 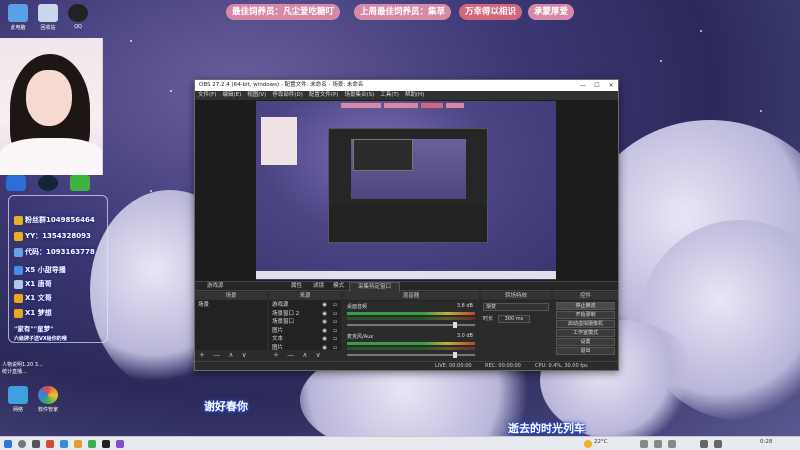 What do you see at coordinates (78, 13) in the screenshot?
I see `qq-penguin-icon` at bounding box center [78, 13].